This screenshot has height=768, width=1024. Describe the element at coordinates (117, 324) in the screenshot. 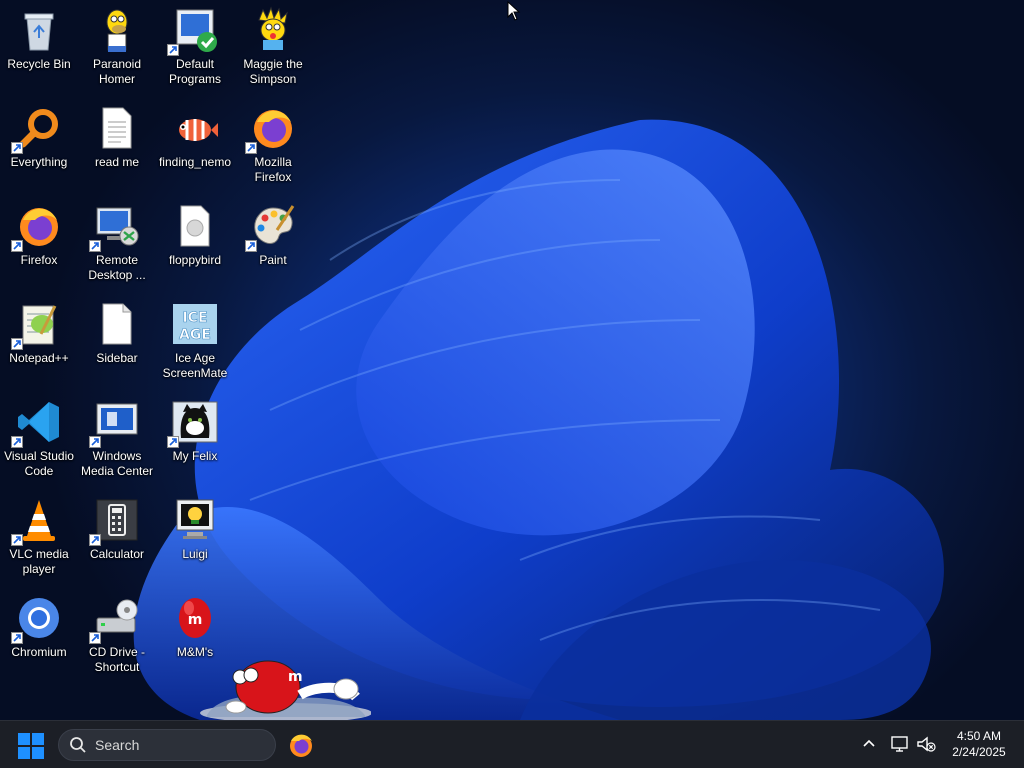

I see `blank-file-icon` at that location.